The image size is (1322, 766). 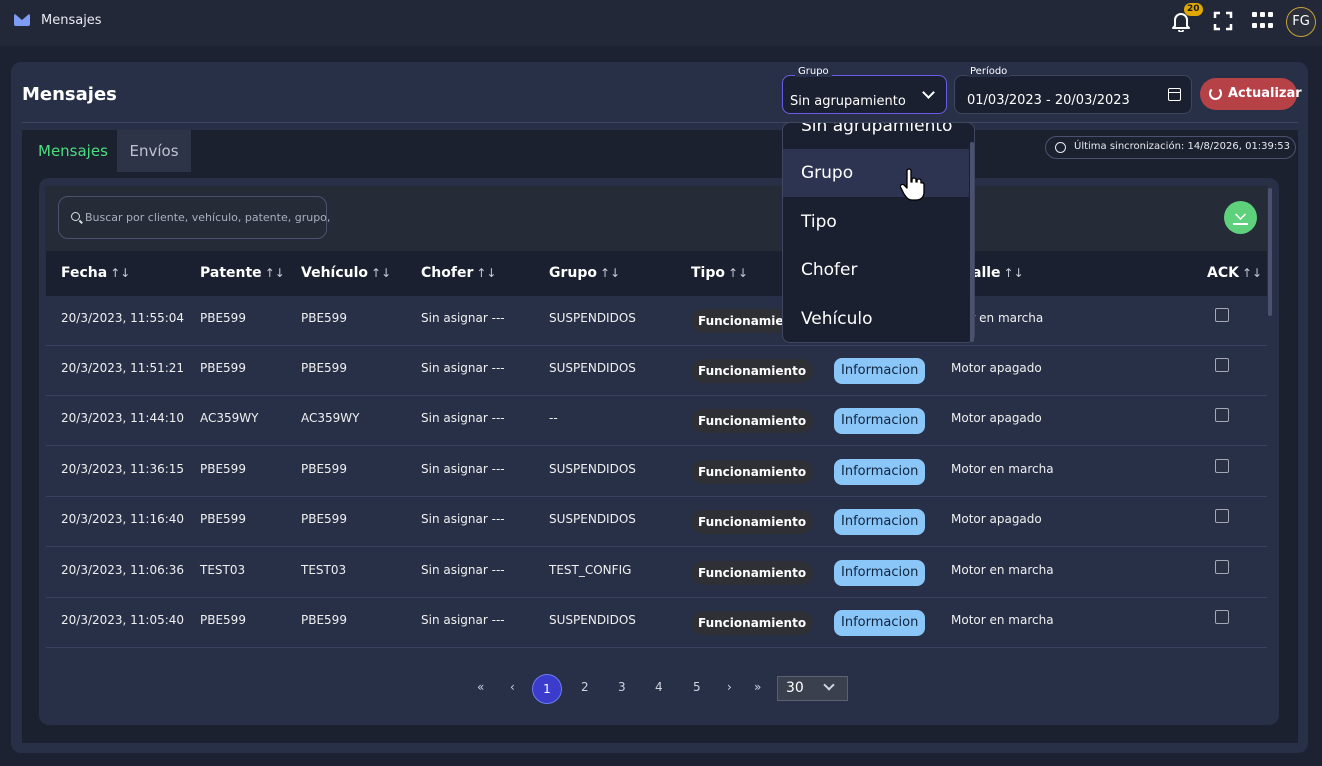 I want to click on page-button-5: 5, so click(x=697, y=687).